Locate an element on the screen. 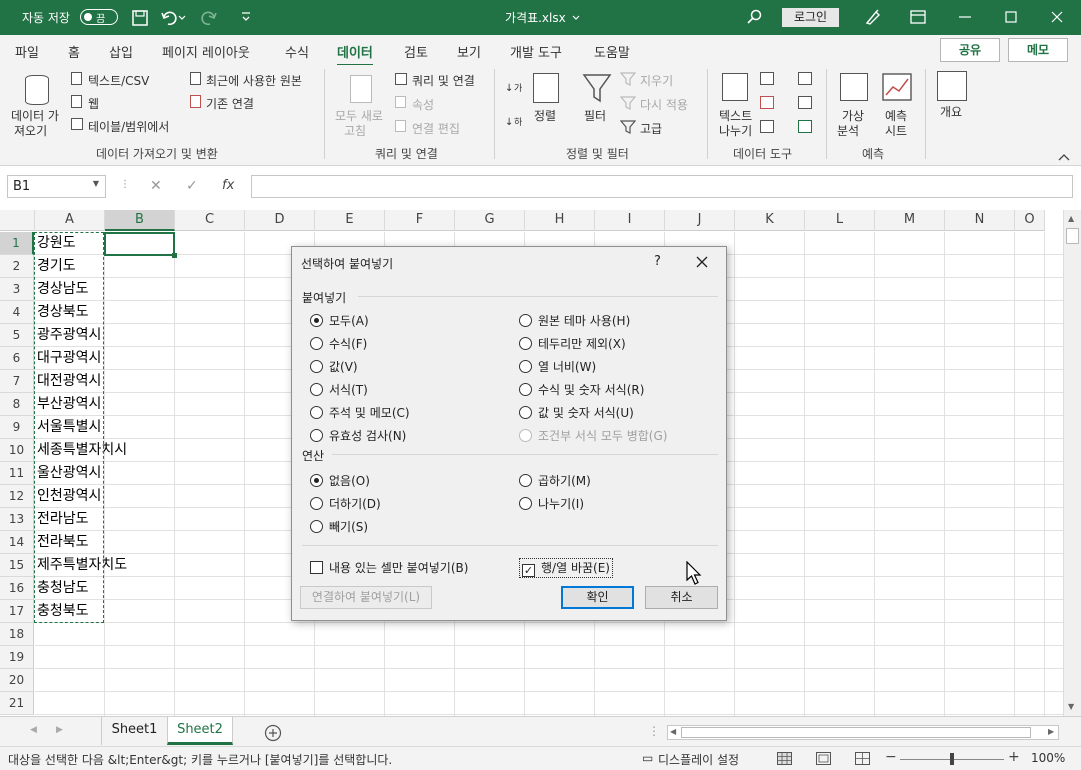 The height and width of the screenshot is (770, 1081). pen-icon is located at coordinates (873, 17).